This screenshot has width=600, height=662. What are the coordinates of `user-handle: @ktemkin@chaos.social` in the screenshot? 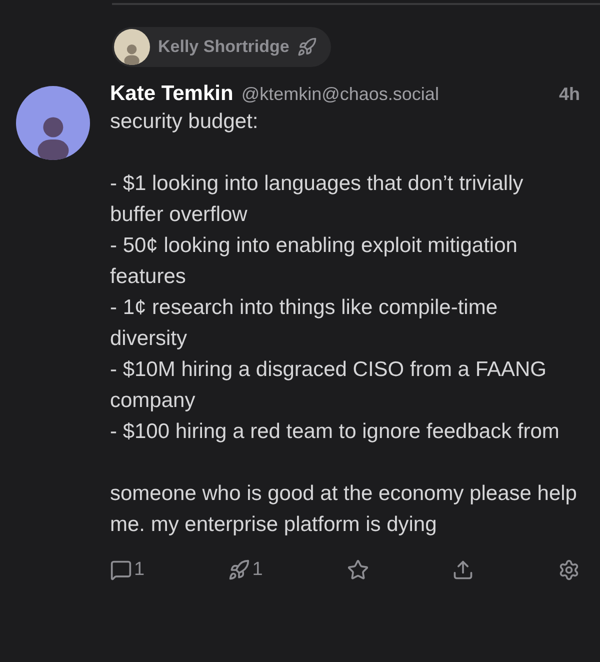 It's located at (340, 94).